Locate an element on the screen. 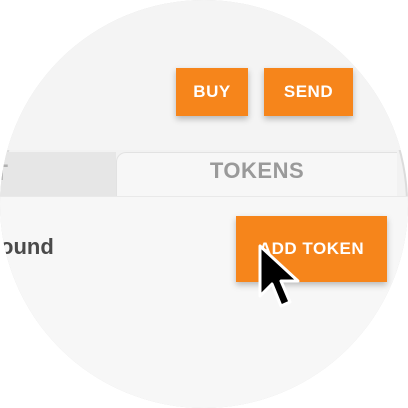  tab-history: T is located at coordinates (58, 175).